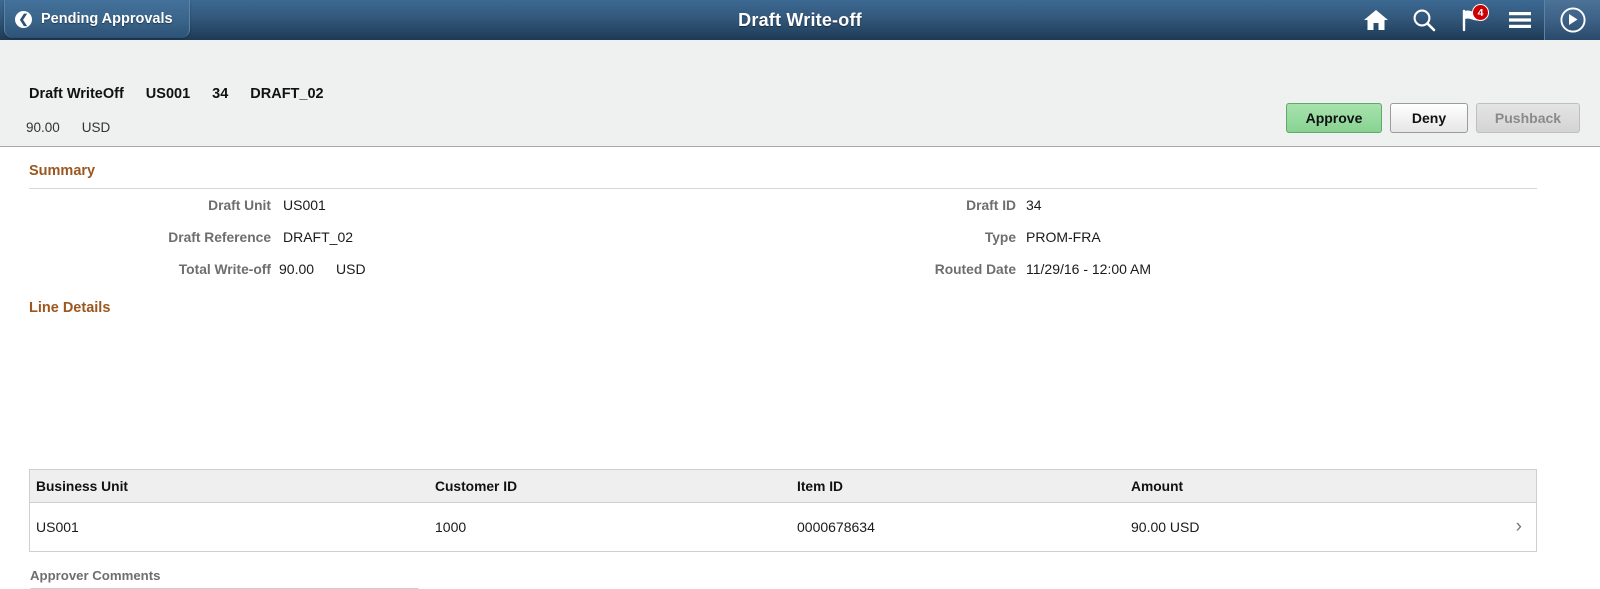 The image size is (1600, 589). Describe the element at coordinates (783, 188) in the screenshot. I see `summary-divider` at that location.